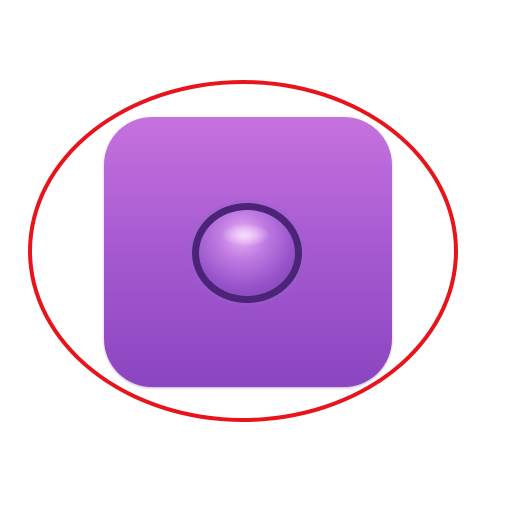 This screenshot has height=512, width=512. I want to click on button-sheen, so click(246, 235).